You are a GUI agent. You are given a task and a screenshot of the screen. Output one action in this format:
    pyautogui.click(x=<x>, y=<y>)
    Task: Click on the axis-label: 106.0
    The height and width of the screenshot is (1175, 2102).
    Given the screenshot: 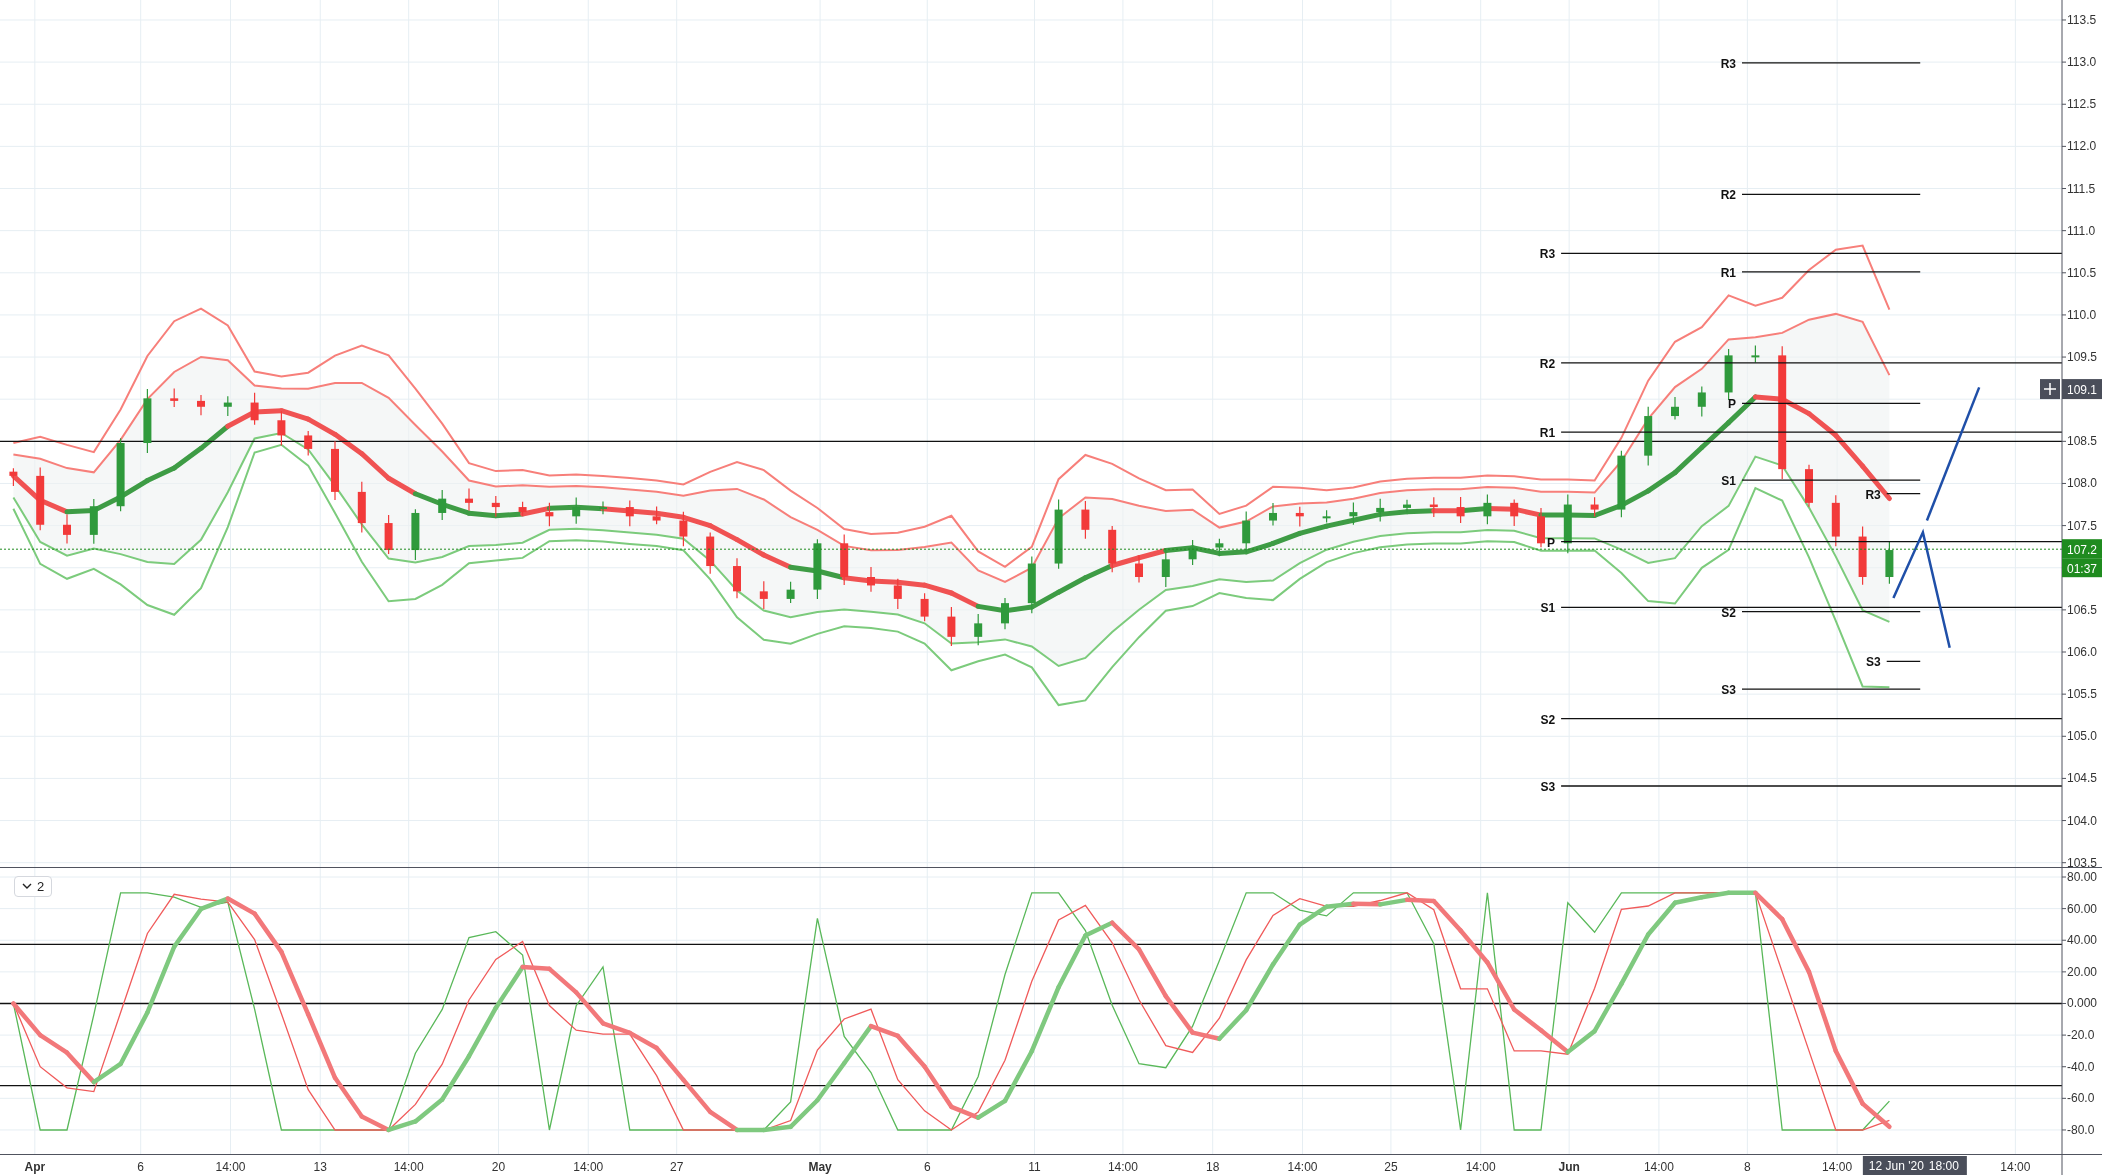 What is the action you would take?
    pyautogui.click(x=2082, y=652)
    